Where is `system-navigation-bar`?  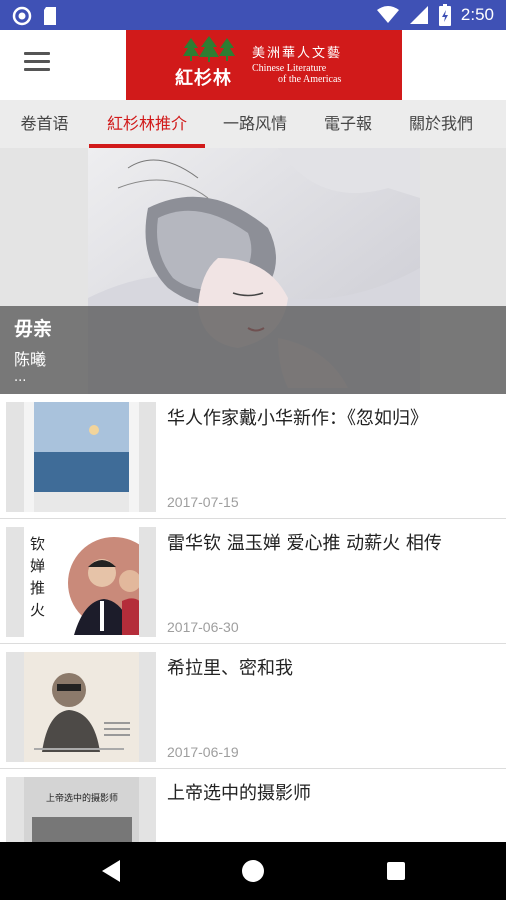
system-navigation-bar is located at coordinates (253, 871).